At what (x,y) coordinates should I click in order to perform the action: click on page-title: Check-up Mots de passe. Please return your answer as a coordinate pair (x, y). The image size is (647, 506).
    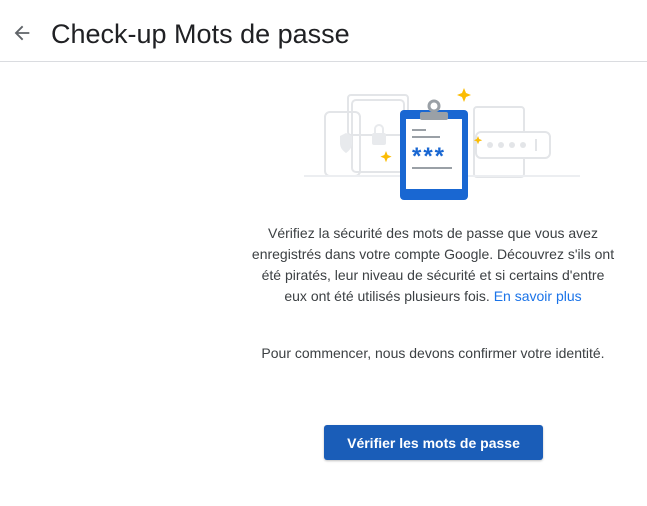
    Looking at the image, I should click on (200, 34).